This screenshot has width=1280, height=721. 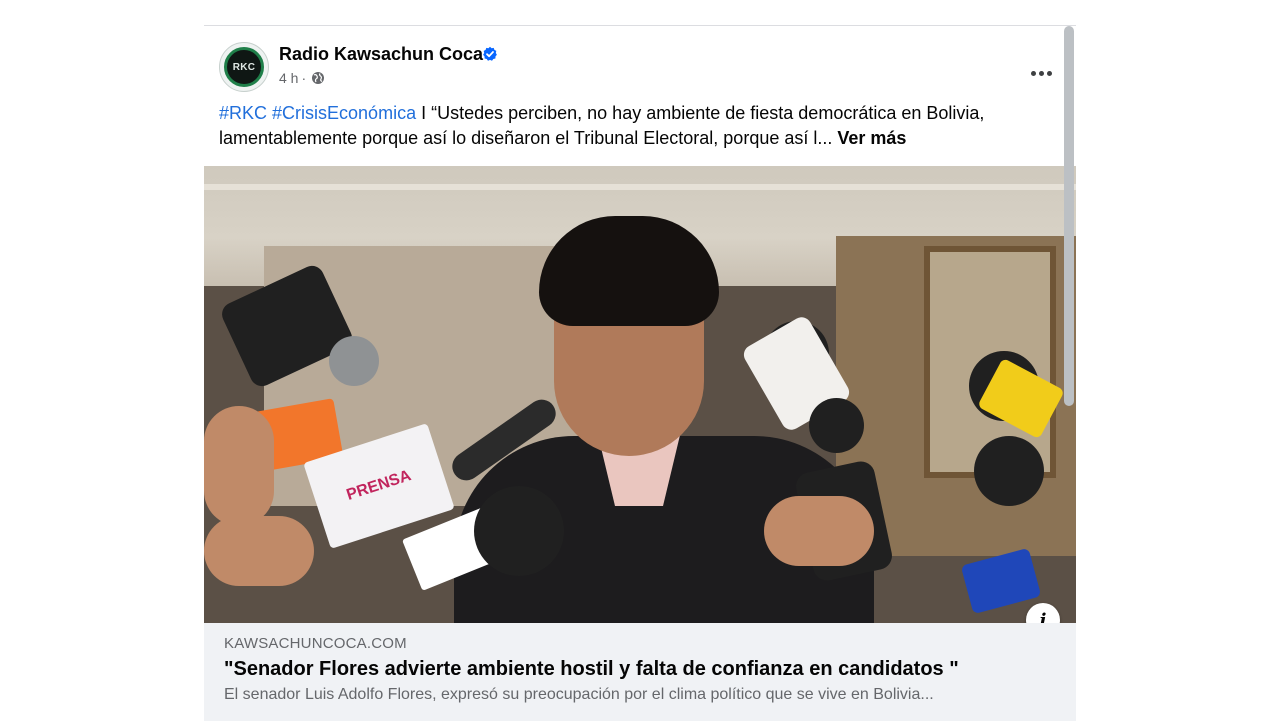 I want to click on page-avatar: RKC, so click(x=244, y=67).